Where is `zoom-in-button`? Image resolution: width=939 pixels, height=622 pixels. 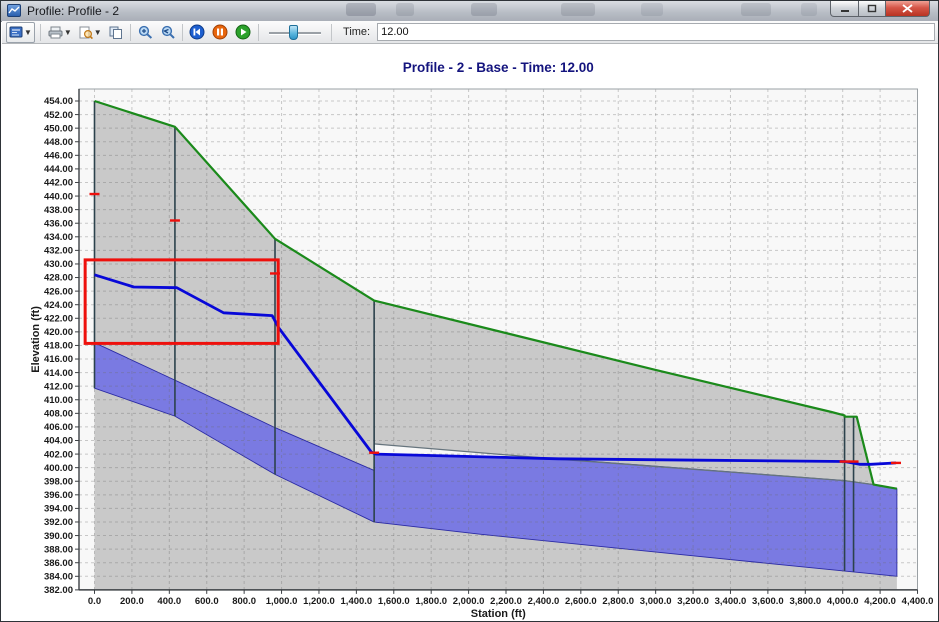 zoom-in-button is located at coordinates (145, 32).